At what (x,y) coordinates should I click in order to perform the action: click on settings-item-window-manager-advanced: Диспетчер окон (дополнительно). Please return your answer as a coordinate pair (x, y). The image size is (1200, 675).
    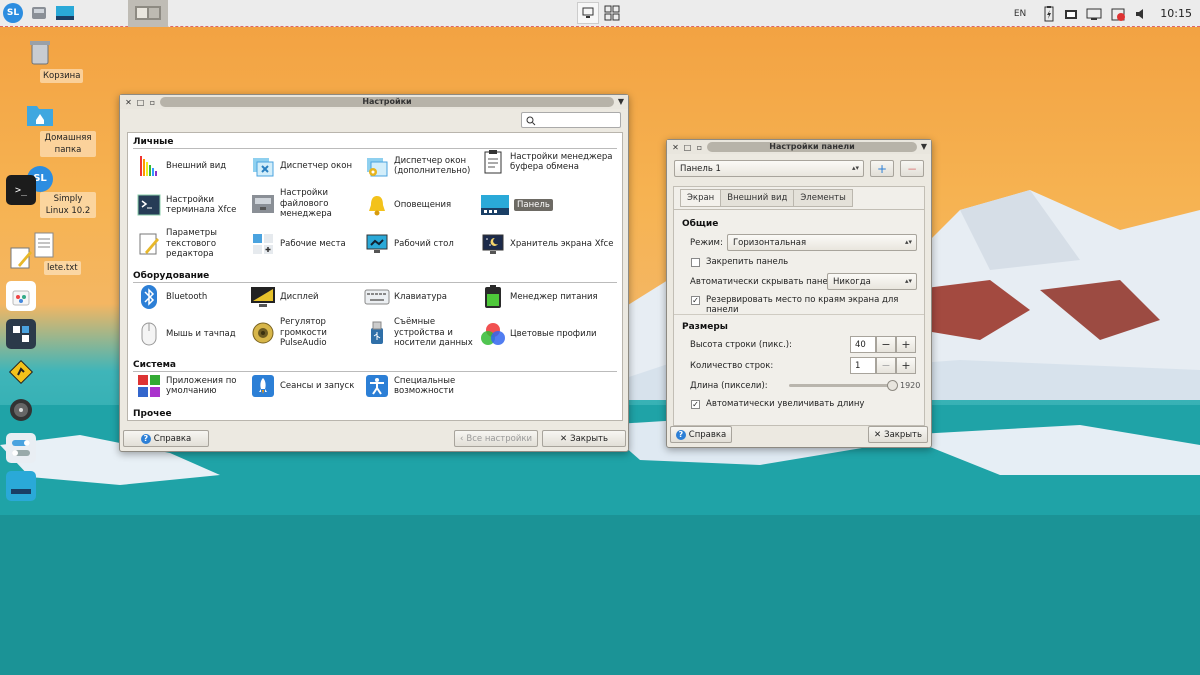
    Looking at the image, I should click on (420, 166).